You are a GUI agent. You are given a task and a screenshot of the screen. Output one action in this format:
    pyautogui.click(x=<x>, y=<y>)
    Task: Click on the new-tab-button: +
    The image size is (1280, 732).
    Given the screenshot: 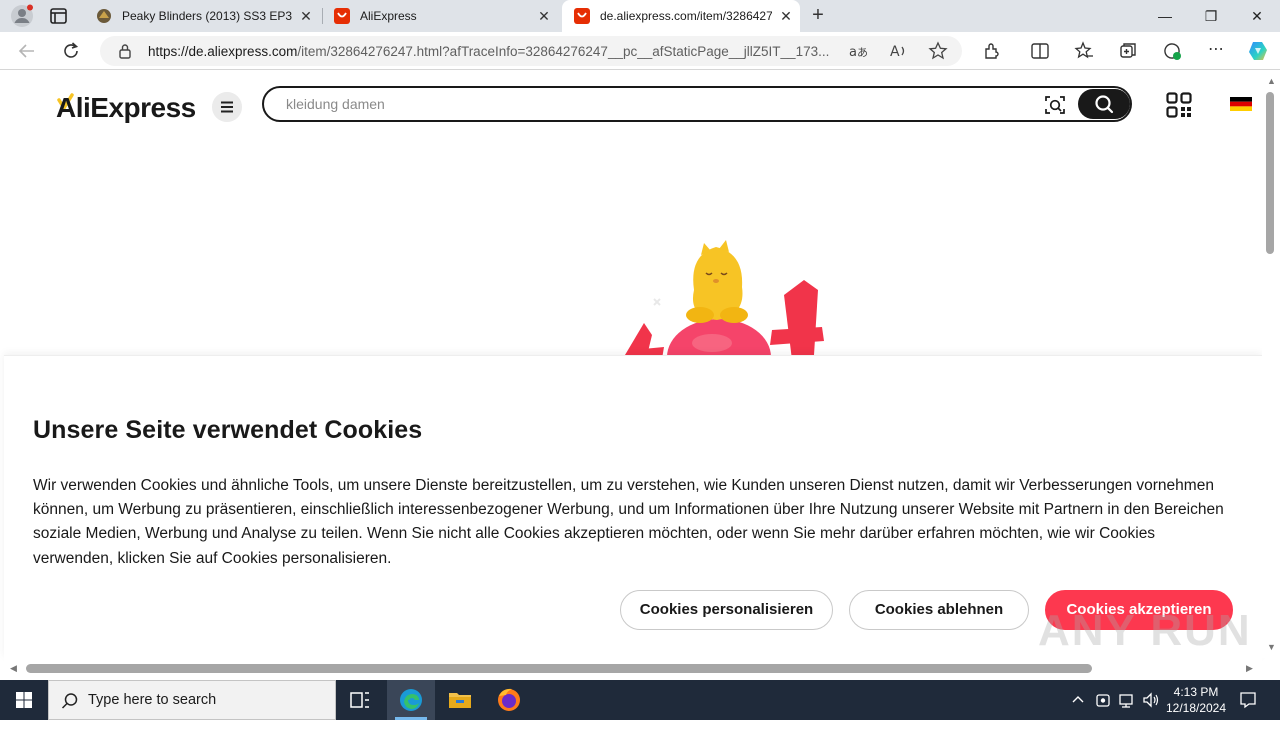 What is the action you would take?
    pyautogui.click(x=818, y=16)
    